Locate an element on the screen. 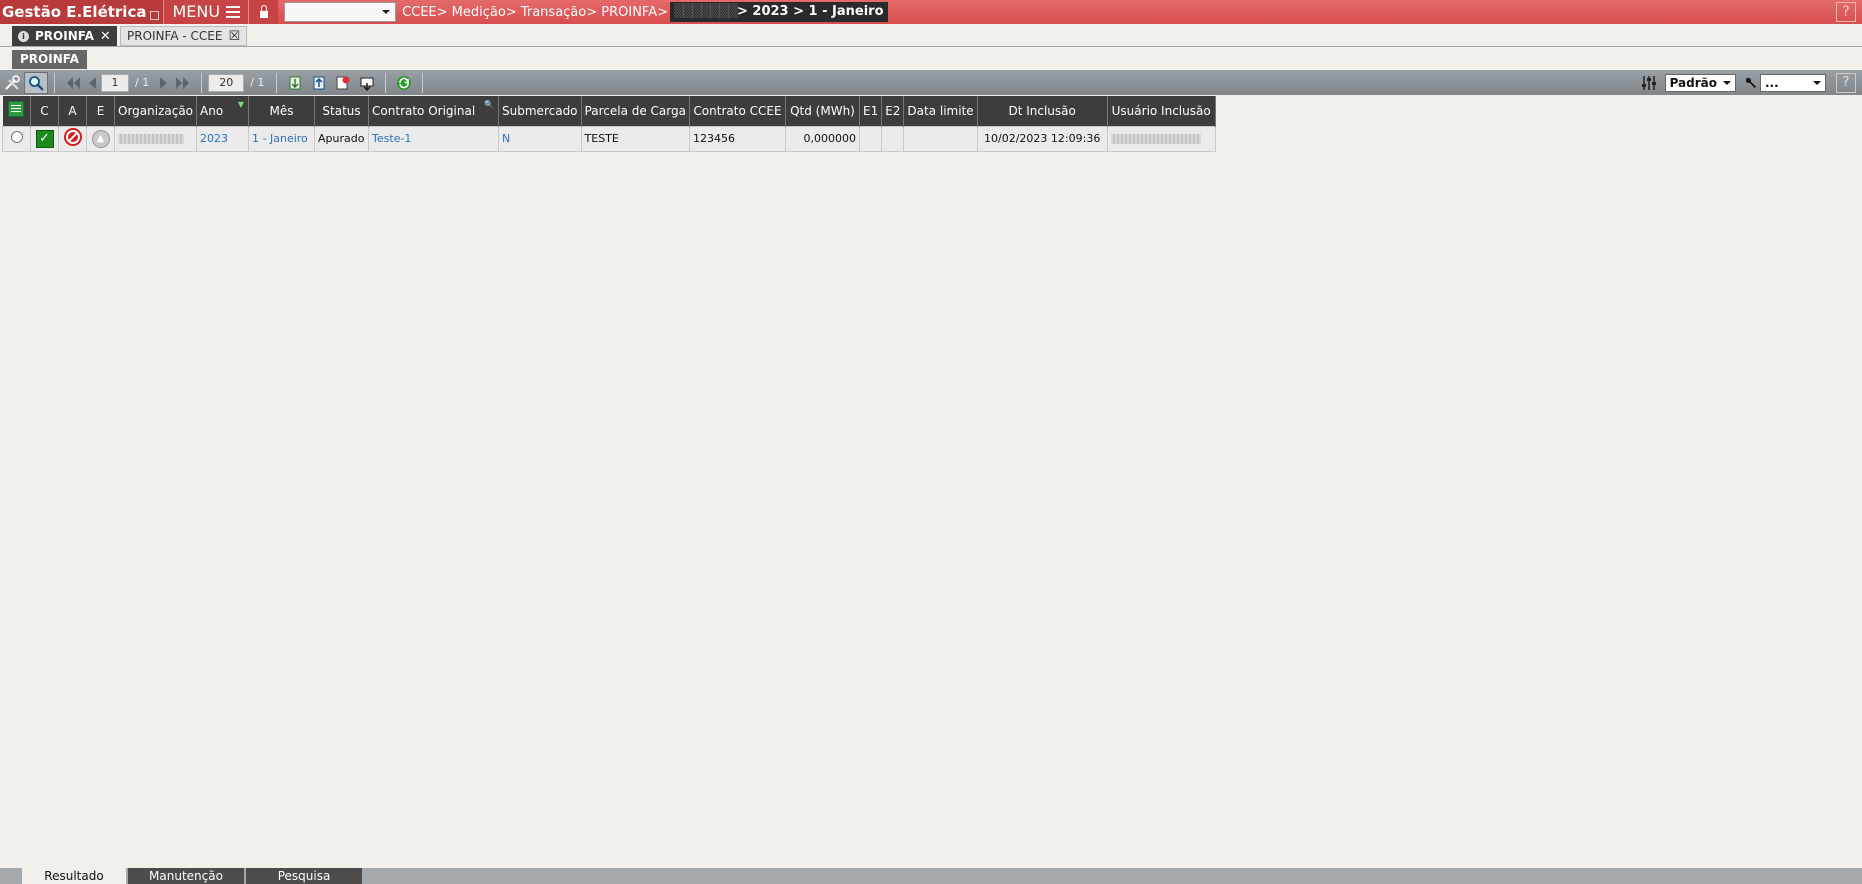  filter-search-icon: 🔍 is located at coordinates (489, 104).